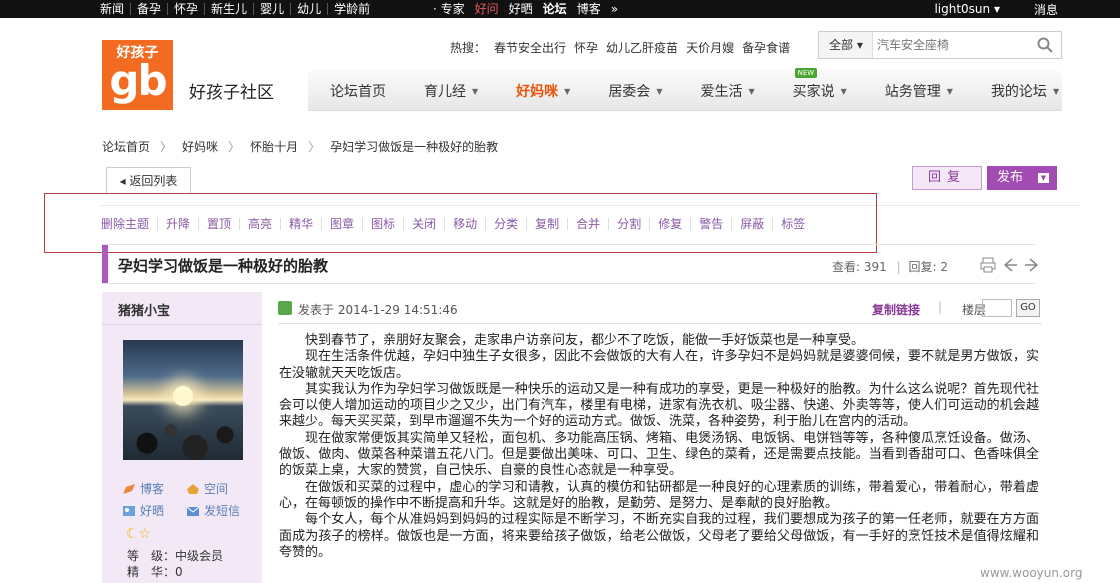  Describe the element at coordinates (1018, 91) in the screenshot. I see `nav-label: 我的论坛` at that location.